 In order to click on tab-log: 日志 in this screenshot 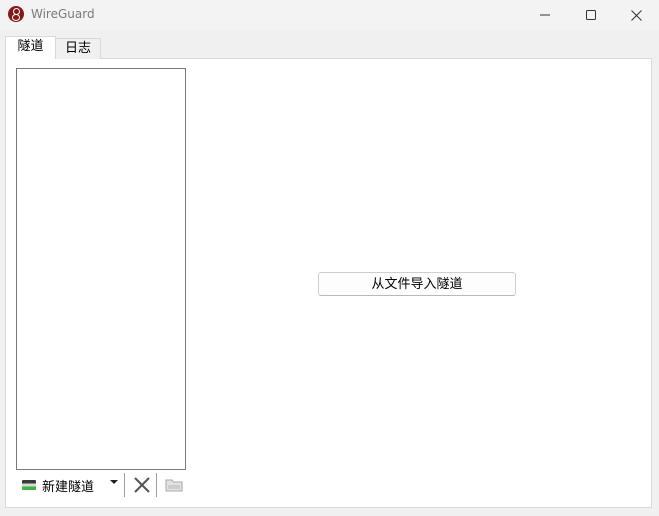, I will do `click(78, 48)`.